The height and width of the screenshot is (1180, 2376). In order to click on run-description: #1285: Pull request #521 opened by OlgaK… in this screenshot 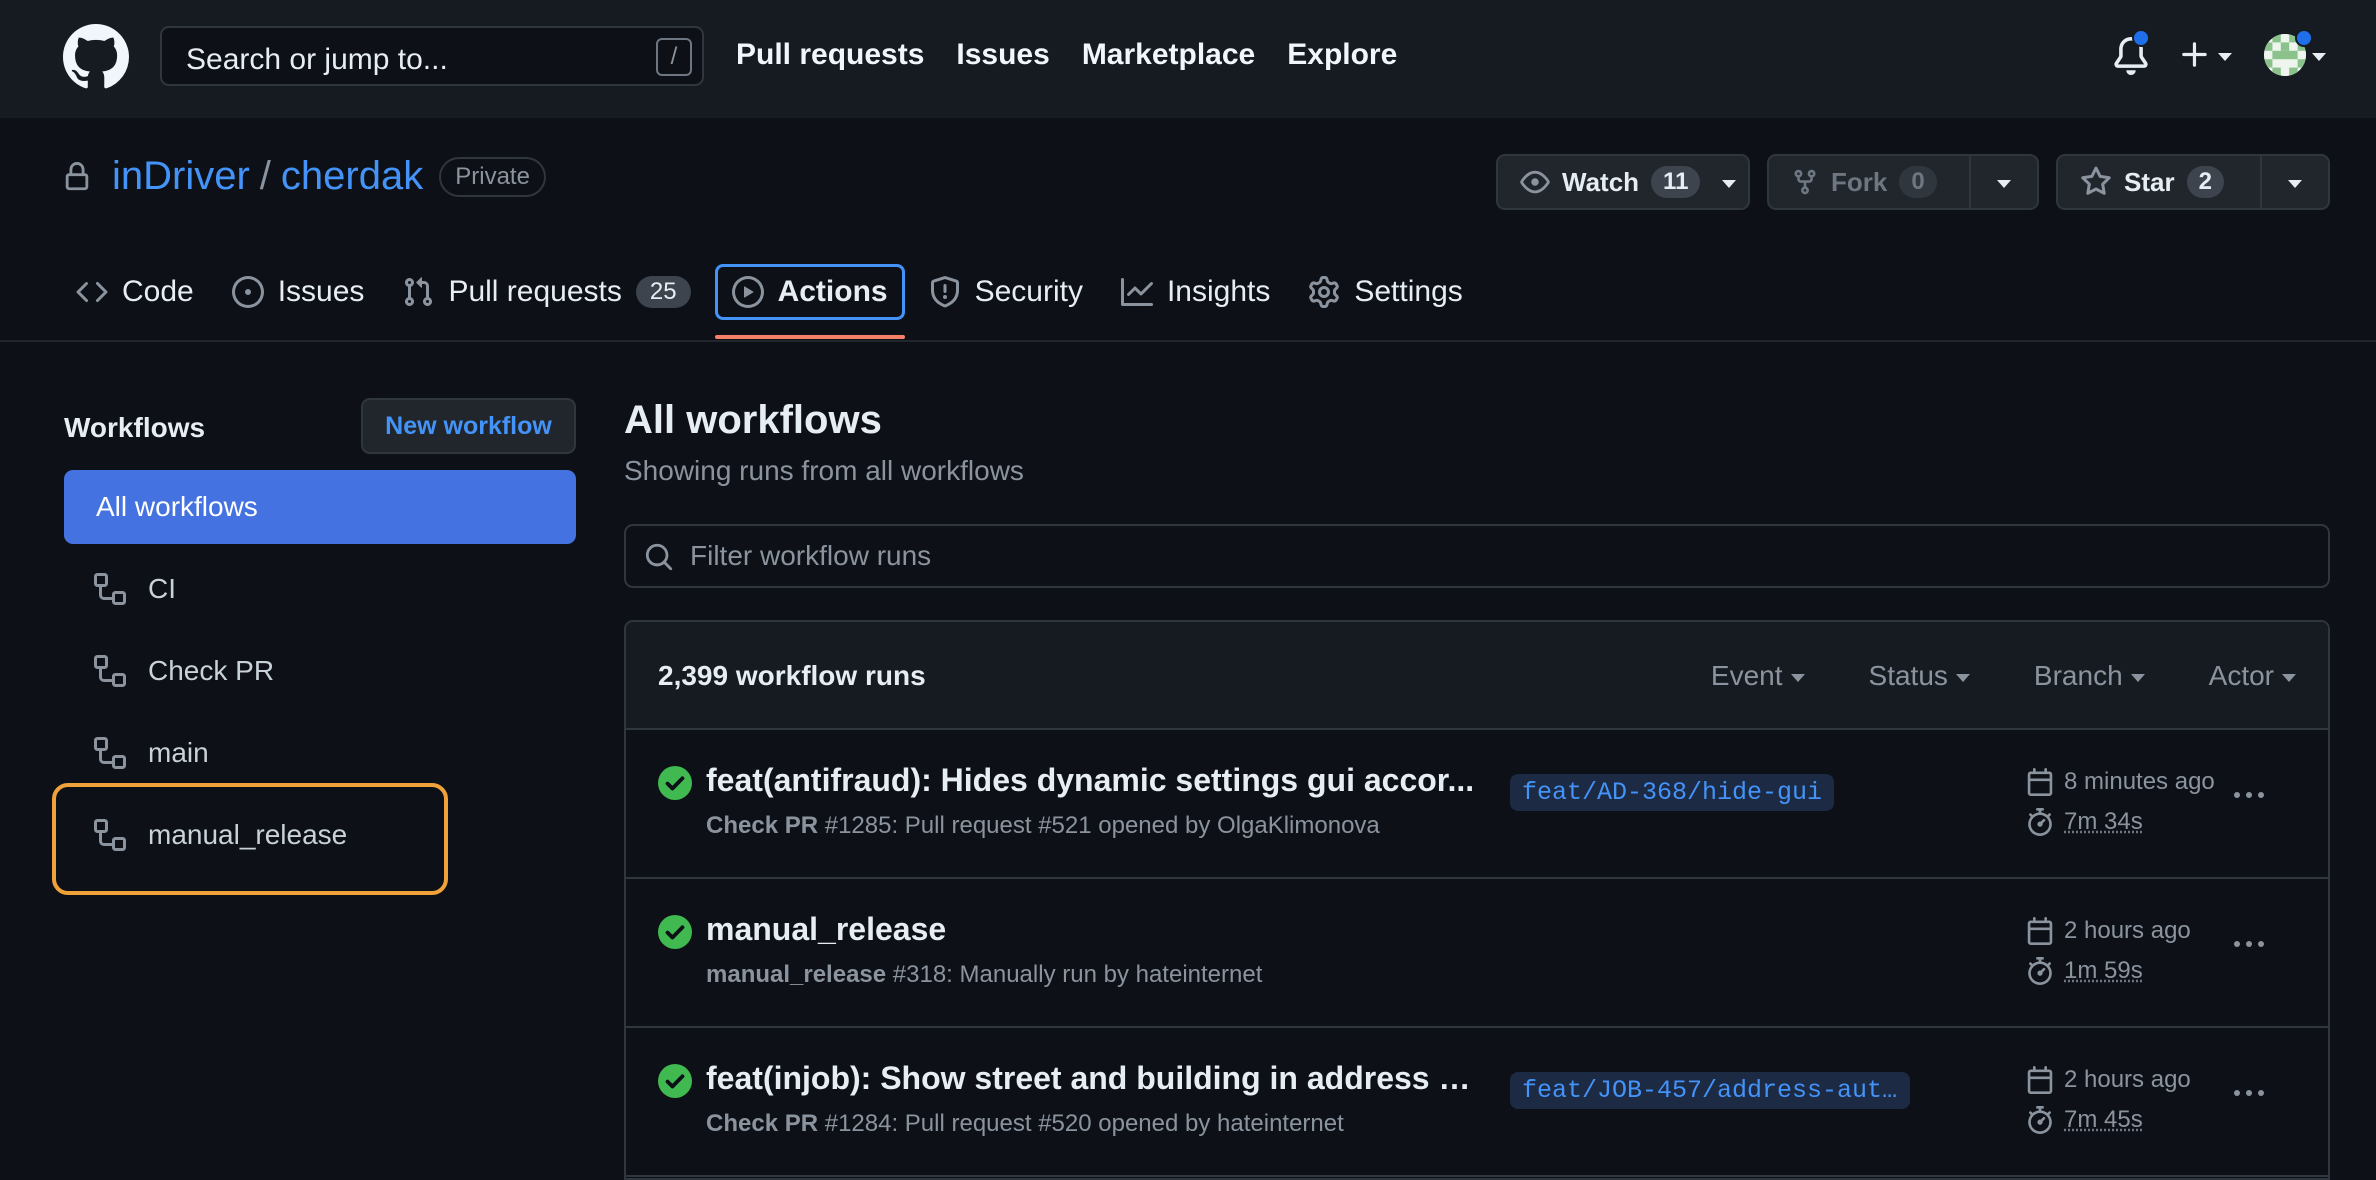, I will do `click(1099, 825)`.